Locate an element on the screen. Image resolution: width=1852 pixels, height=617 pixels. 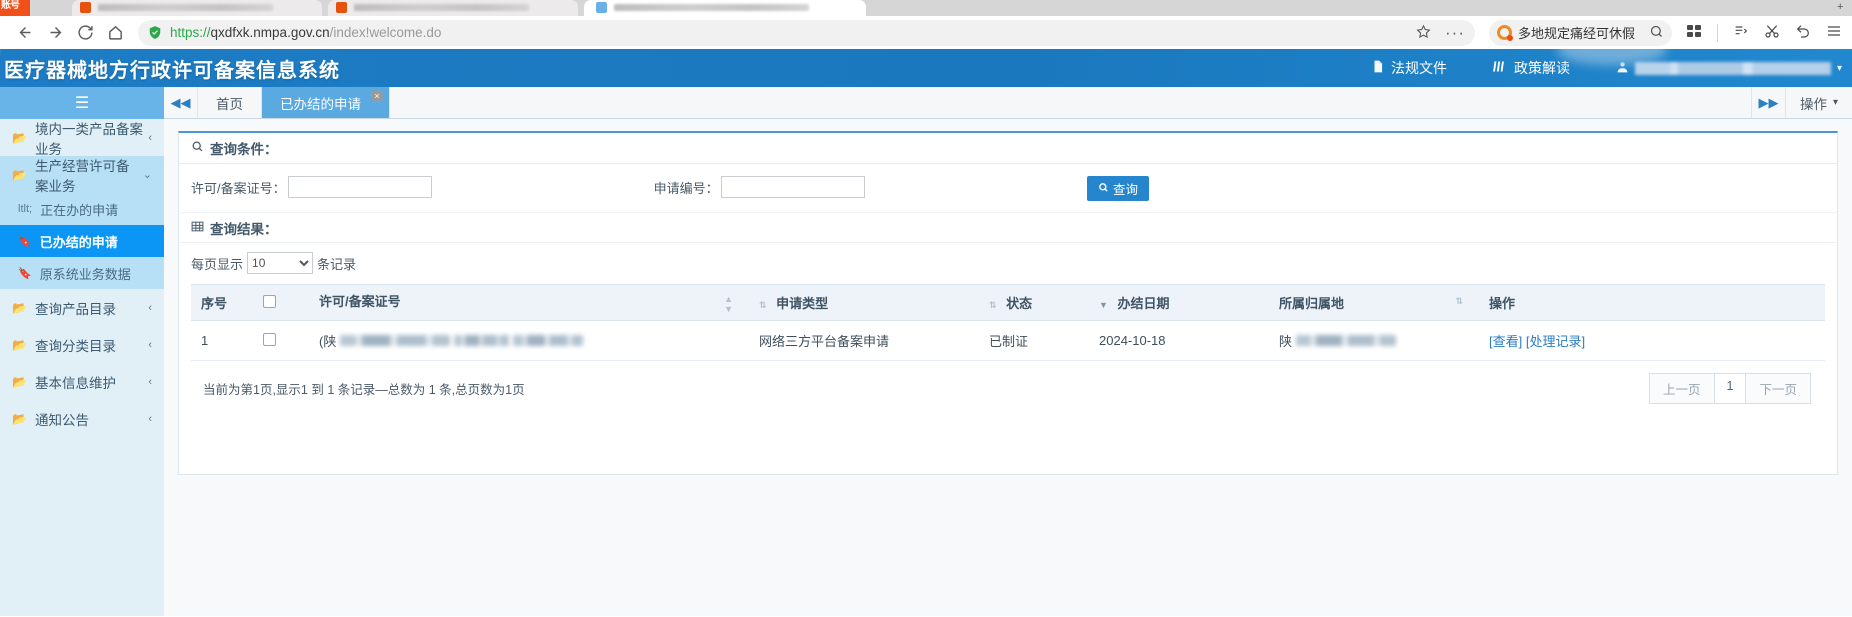
search-engine-logo-icon is located at coordinates (1504, 33).